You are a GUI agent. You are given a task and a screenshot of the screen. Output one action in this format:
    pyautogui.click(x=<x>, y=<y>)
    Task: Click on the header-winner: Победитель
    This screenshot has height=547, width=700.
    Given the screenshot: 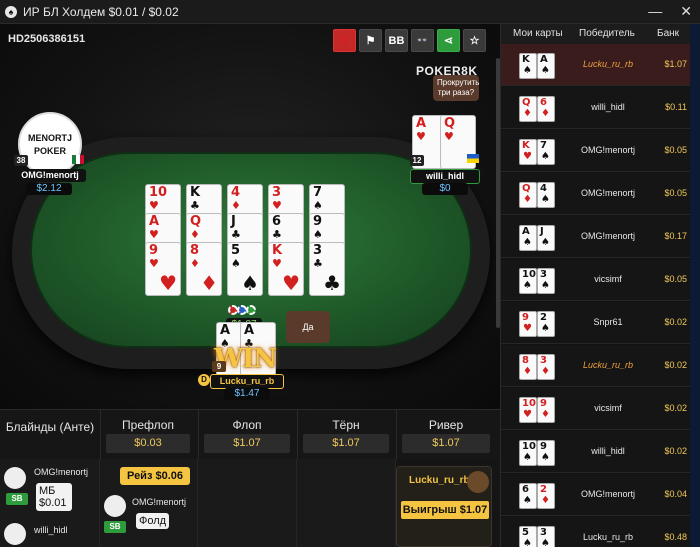 What is the action you would take?
    pyautogui.click(x=607, y=33)
    